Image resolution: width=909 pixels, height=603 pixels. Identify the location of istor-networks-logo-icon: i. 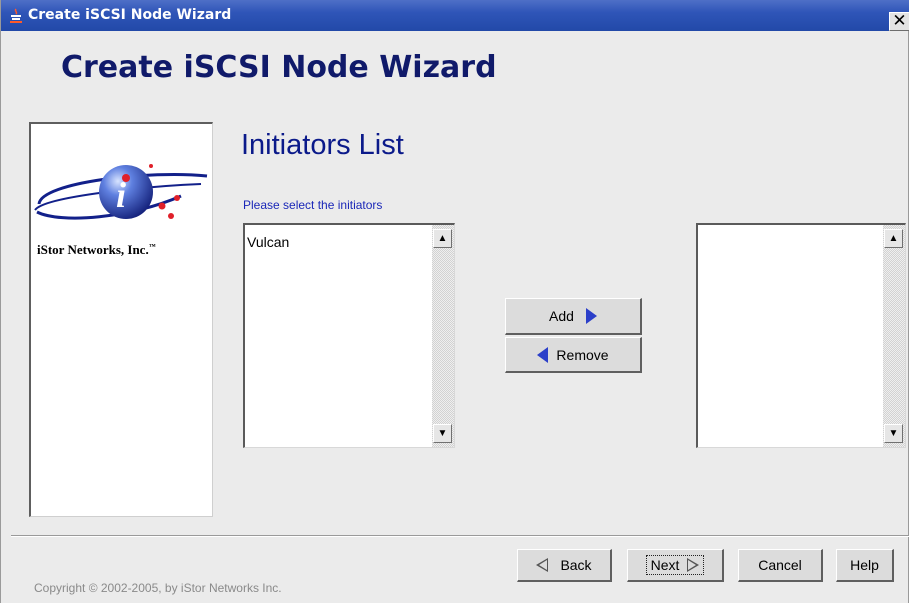
(121, 192).